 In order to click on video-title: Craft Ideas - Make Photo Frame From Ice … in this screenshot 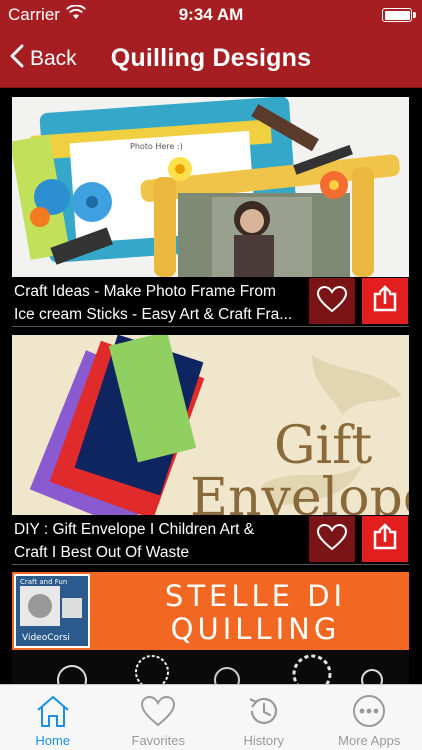, I will do `click(160, 303)`.